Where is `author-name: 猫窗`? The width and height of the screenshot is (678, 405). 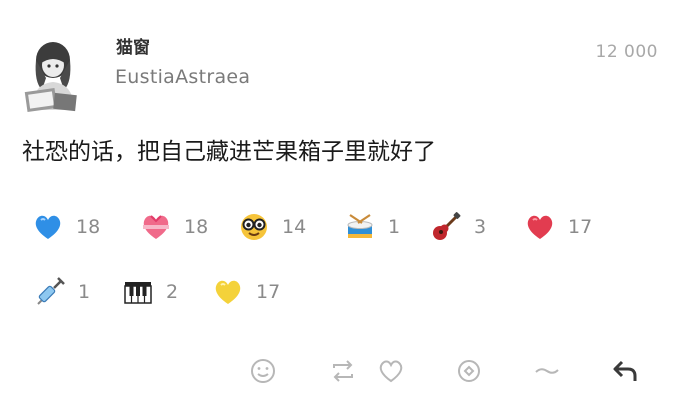
author-name: 猫窗 is located at coordinates (133, 48).